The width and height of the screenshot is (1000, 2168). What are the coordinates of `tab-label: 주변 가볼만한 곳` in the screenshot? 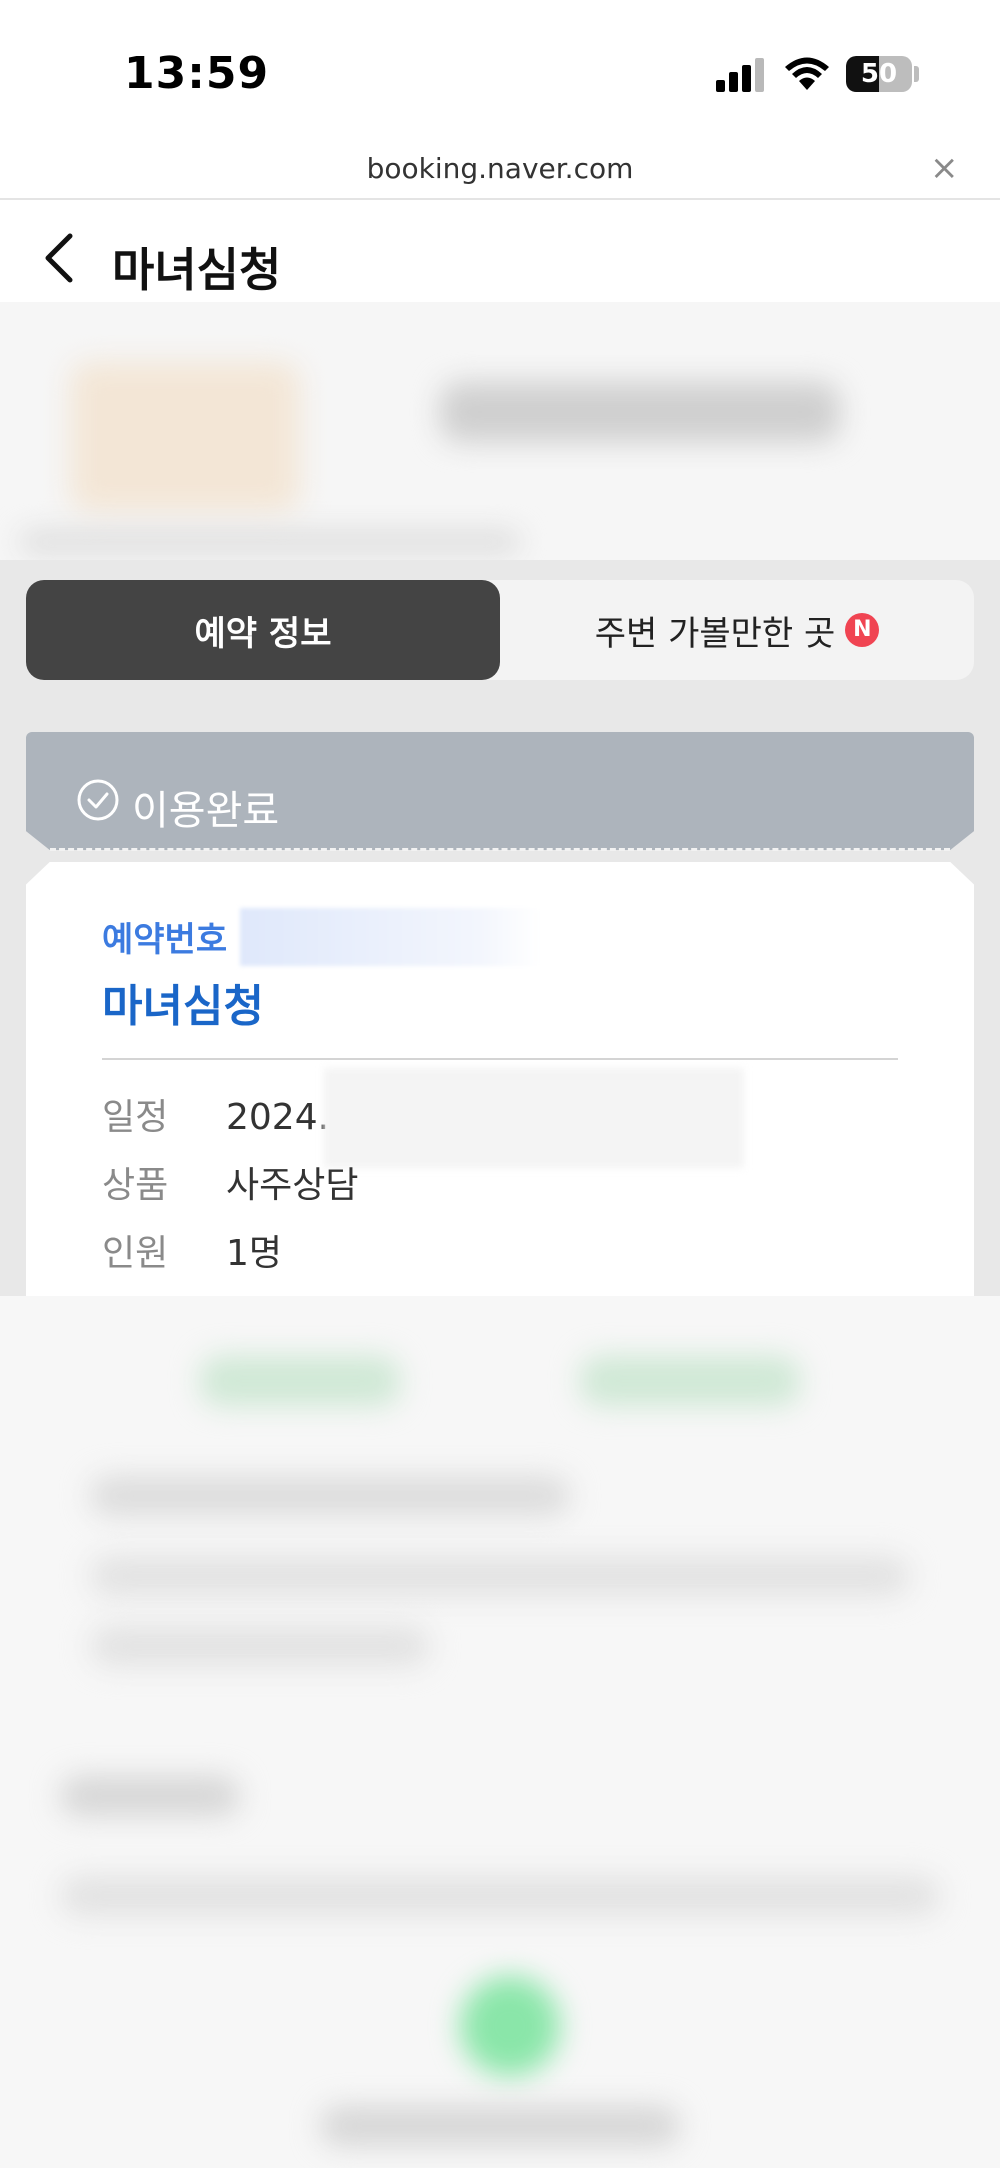 It's located at (715, 633).